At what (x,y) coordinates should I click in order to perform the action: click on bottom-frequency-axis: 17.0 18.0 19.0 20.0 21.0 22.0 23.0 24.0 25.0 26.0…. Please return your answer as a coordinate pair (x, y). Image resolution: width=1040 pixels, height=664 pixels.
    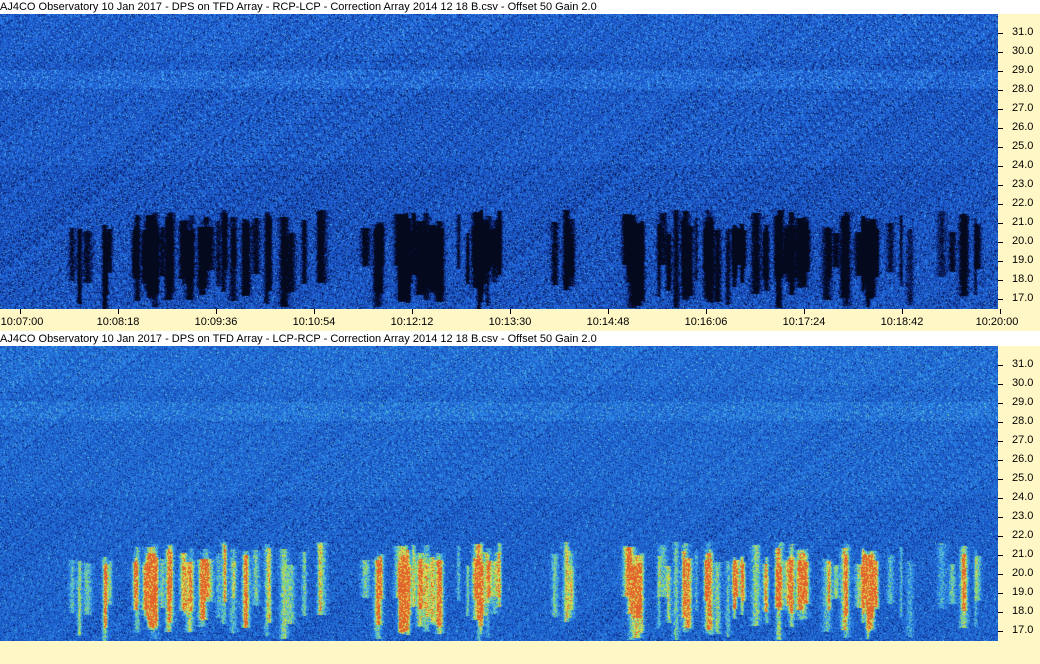
    Looking at the image, I should click on (1019, 493).